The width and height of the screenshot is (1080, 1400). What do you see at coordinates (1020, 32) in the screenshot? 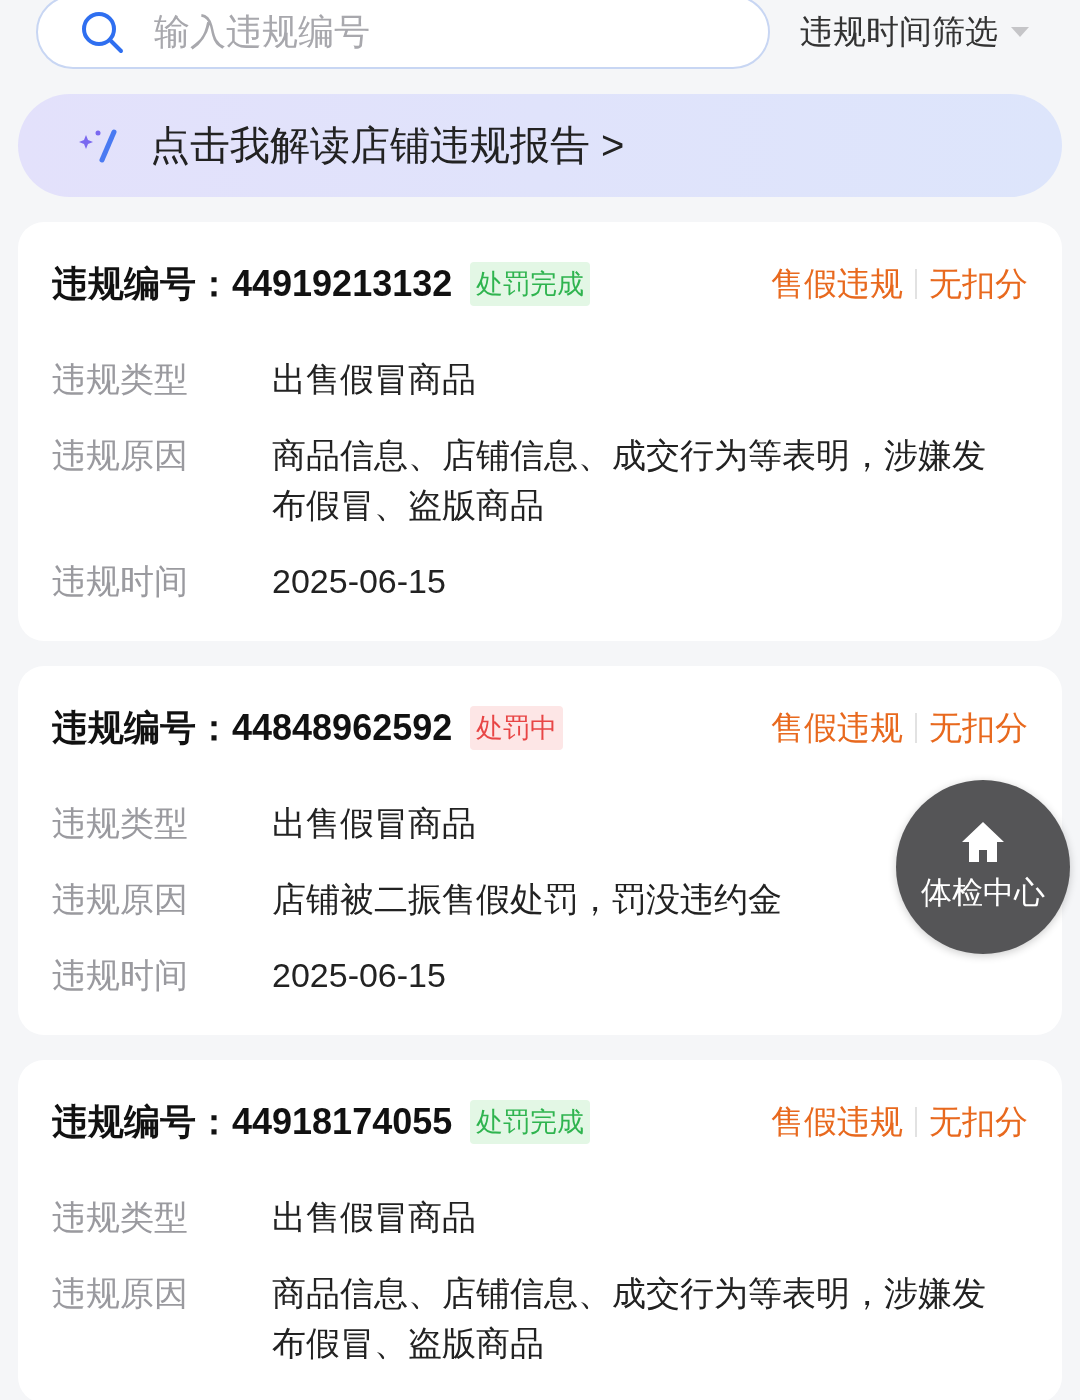
I see `caret-icon` at bounding box center [1020, 32].